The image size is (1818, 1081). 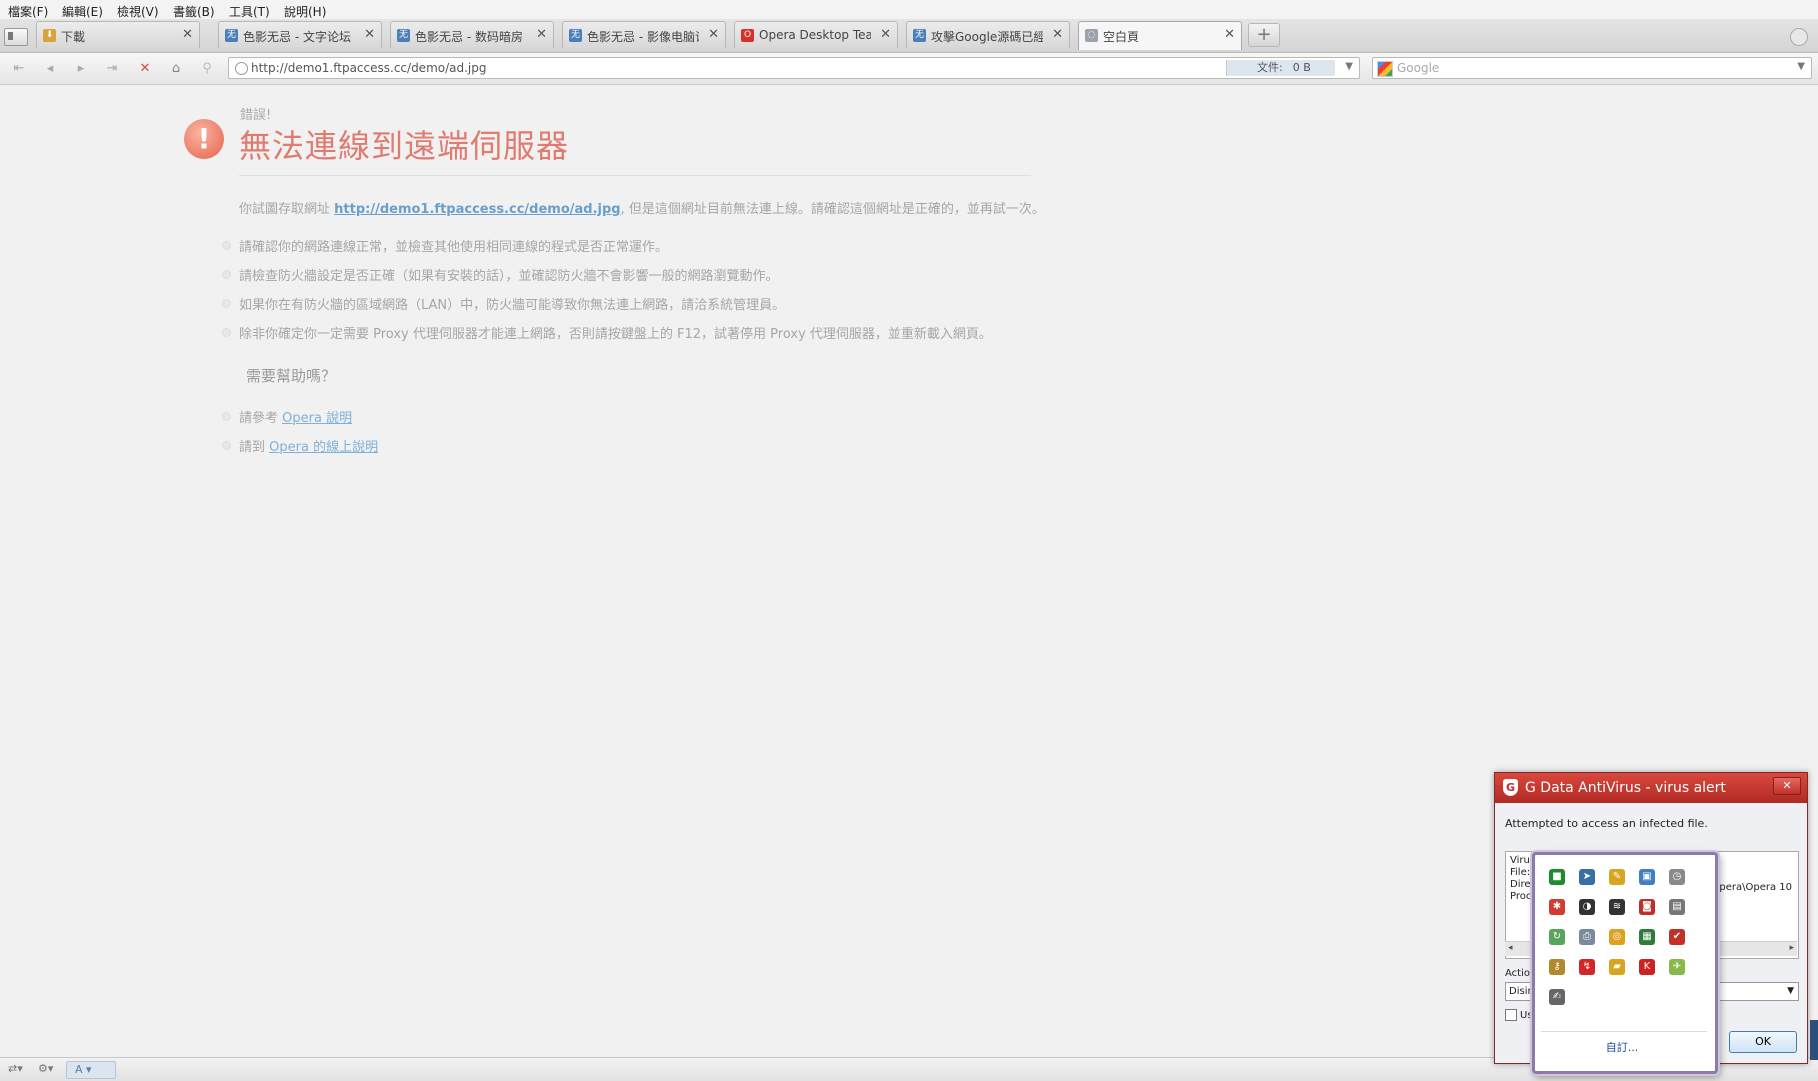 What do you see at coordinates (1557, 877) in the screenshot?
I see `green-square-icon: ■` at bounding box center [1557, 877].